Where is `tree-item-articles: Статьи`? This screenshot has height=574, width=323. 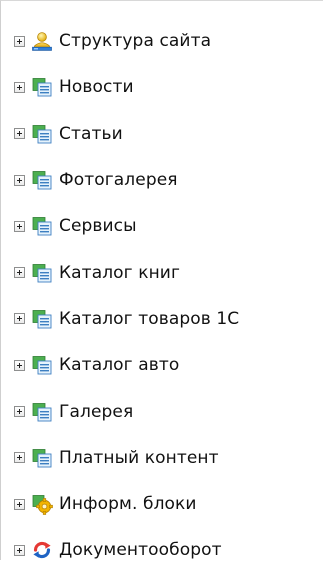 tree-item-articles: Статьи is located at coordinates (126, 134).